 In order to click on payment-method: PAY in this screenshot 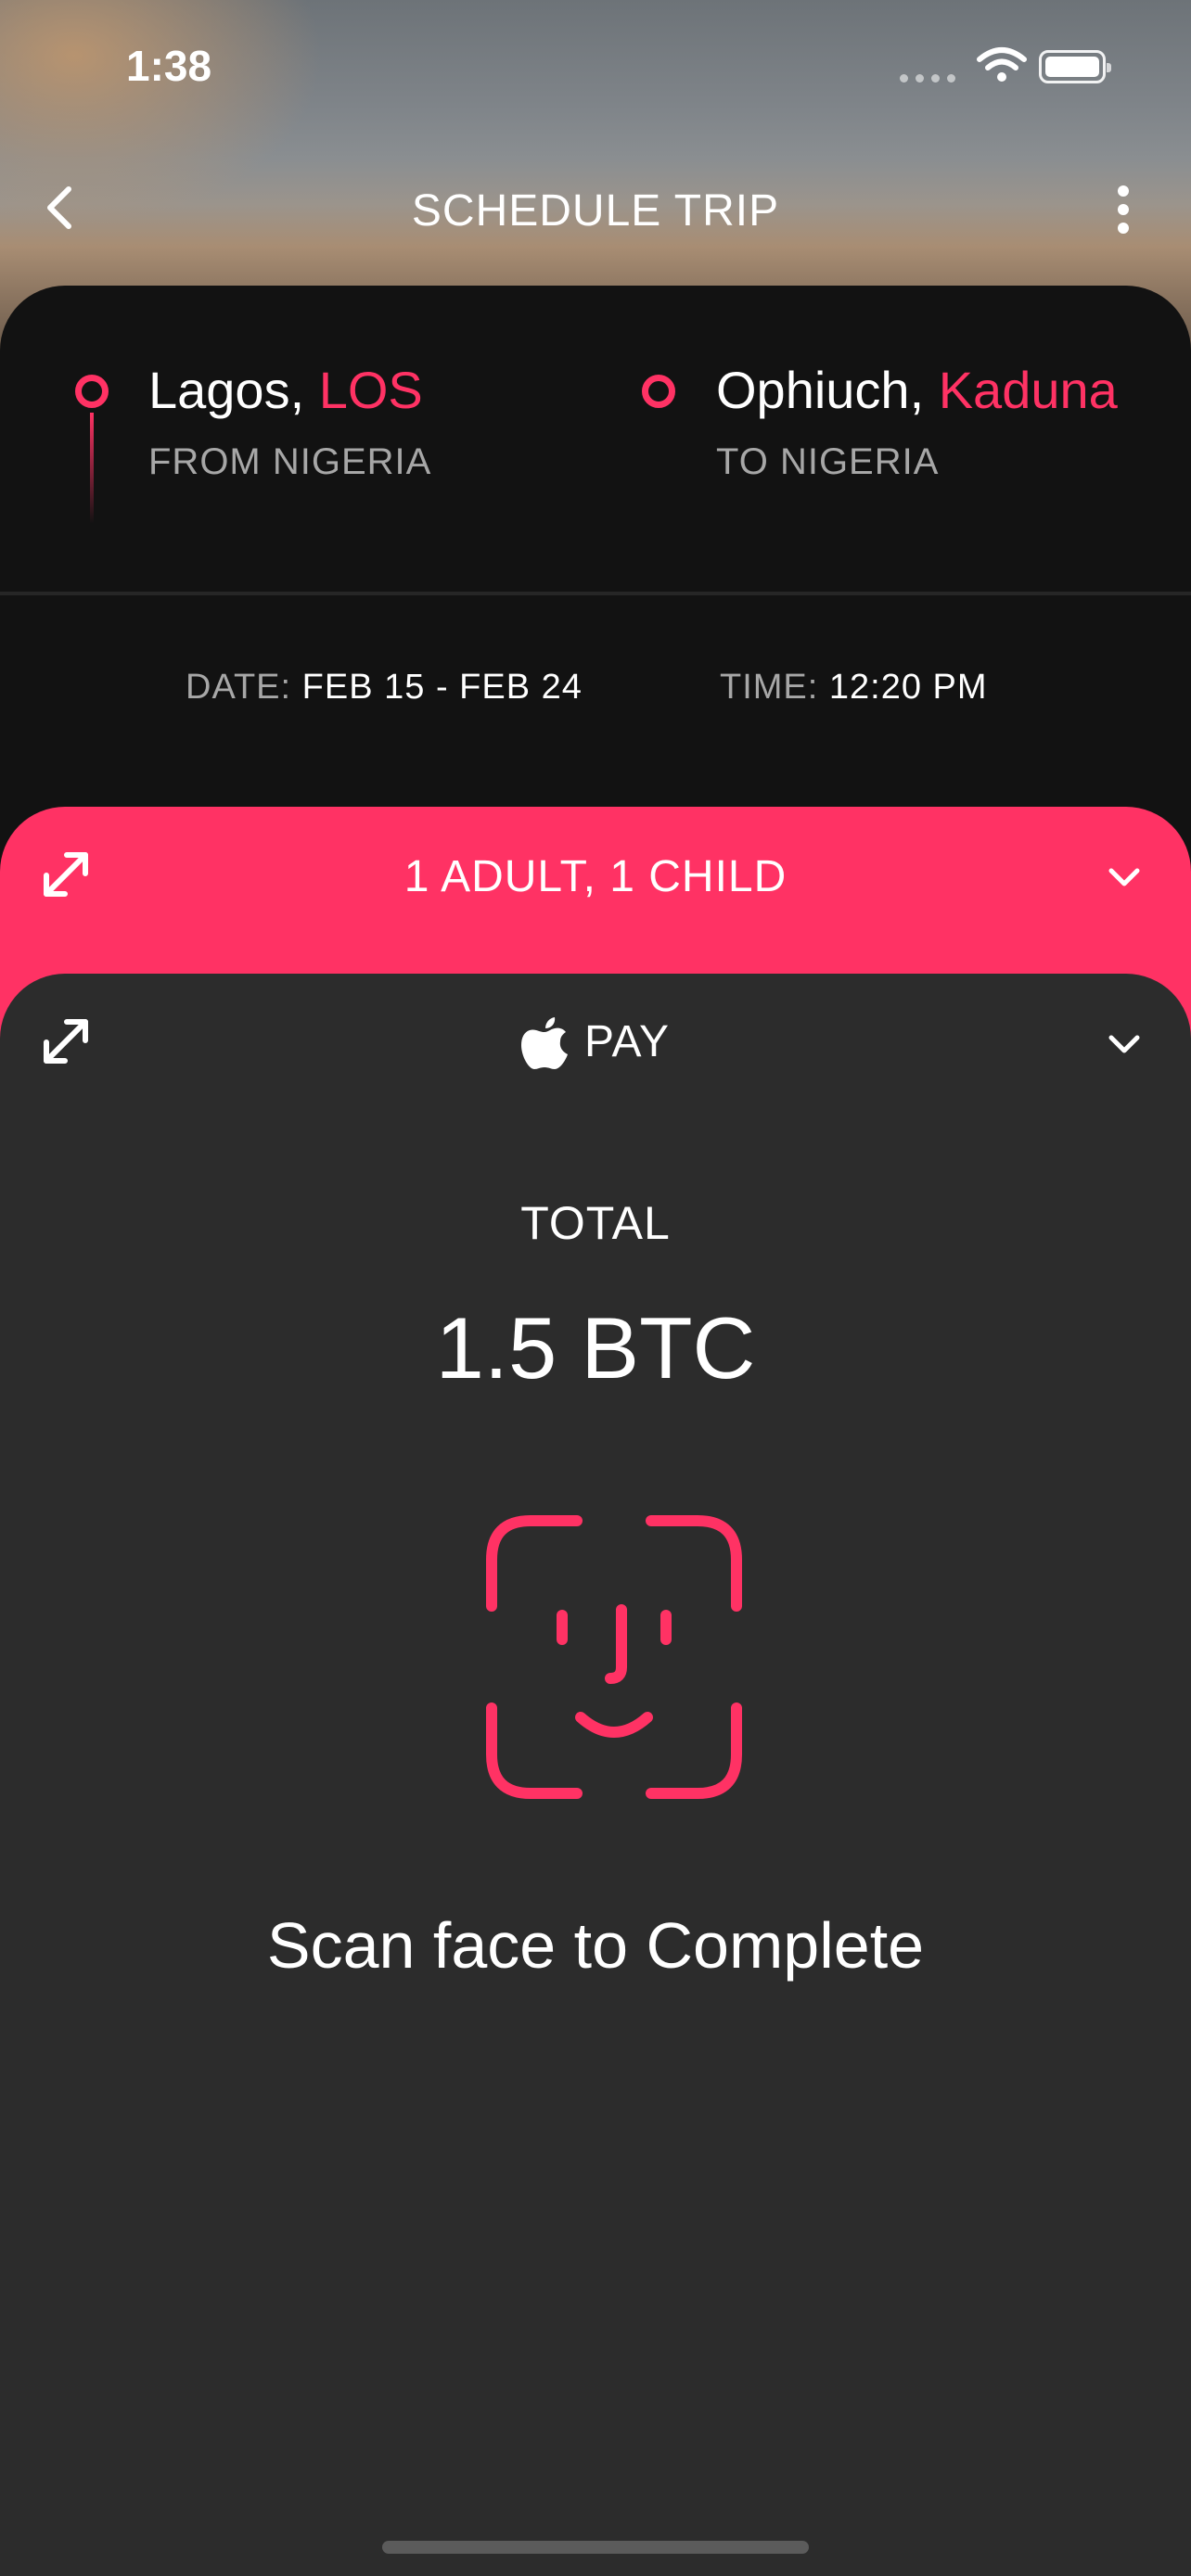, I will do `click(595, 1043)`.